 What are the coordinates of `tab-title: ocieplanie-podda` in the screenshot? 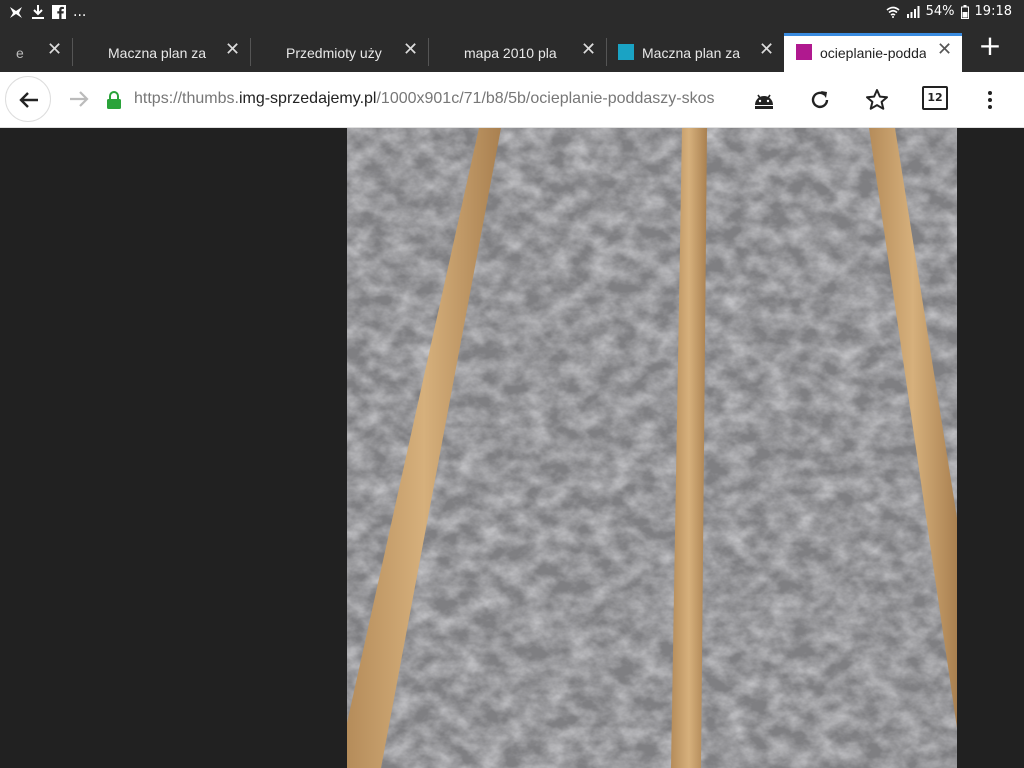 It's located at (873, 53).